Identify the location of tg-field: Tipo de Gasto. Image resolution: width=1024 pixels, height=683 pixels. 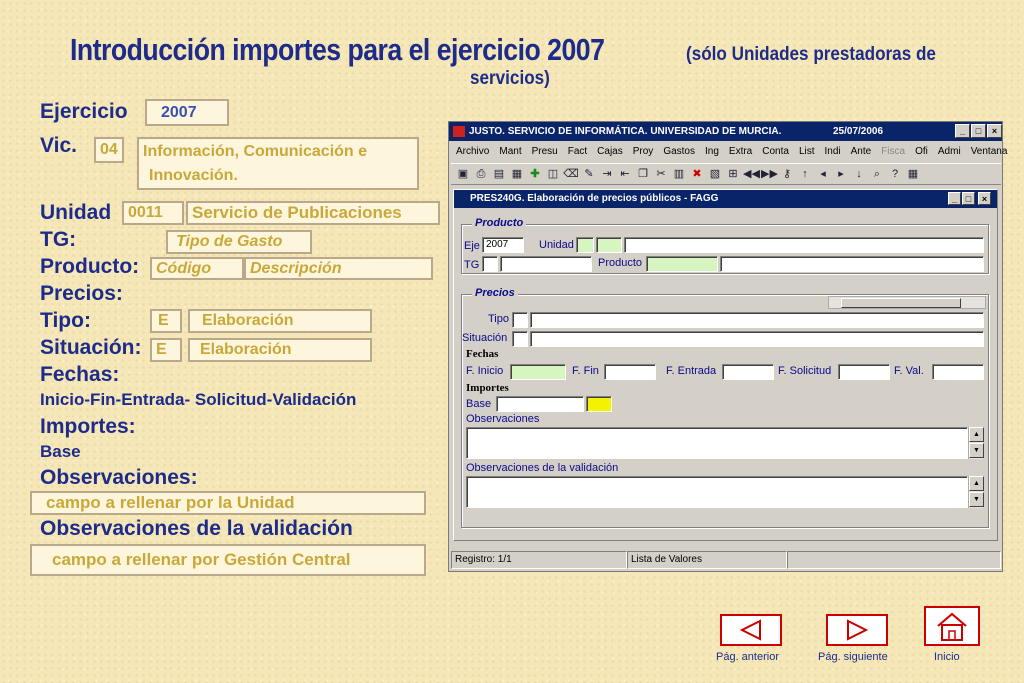
(239, 242).